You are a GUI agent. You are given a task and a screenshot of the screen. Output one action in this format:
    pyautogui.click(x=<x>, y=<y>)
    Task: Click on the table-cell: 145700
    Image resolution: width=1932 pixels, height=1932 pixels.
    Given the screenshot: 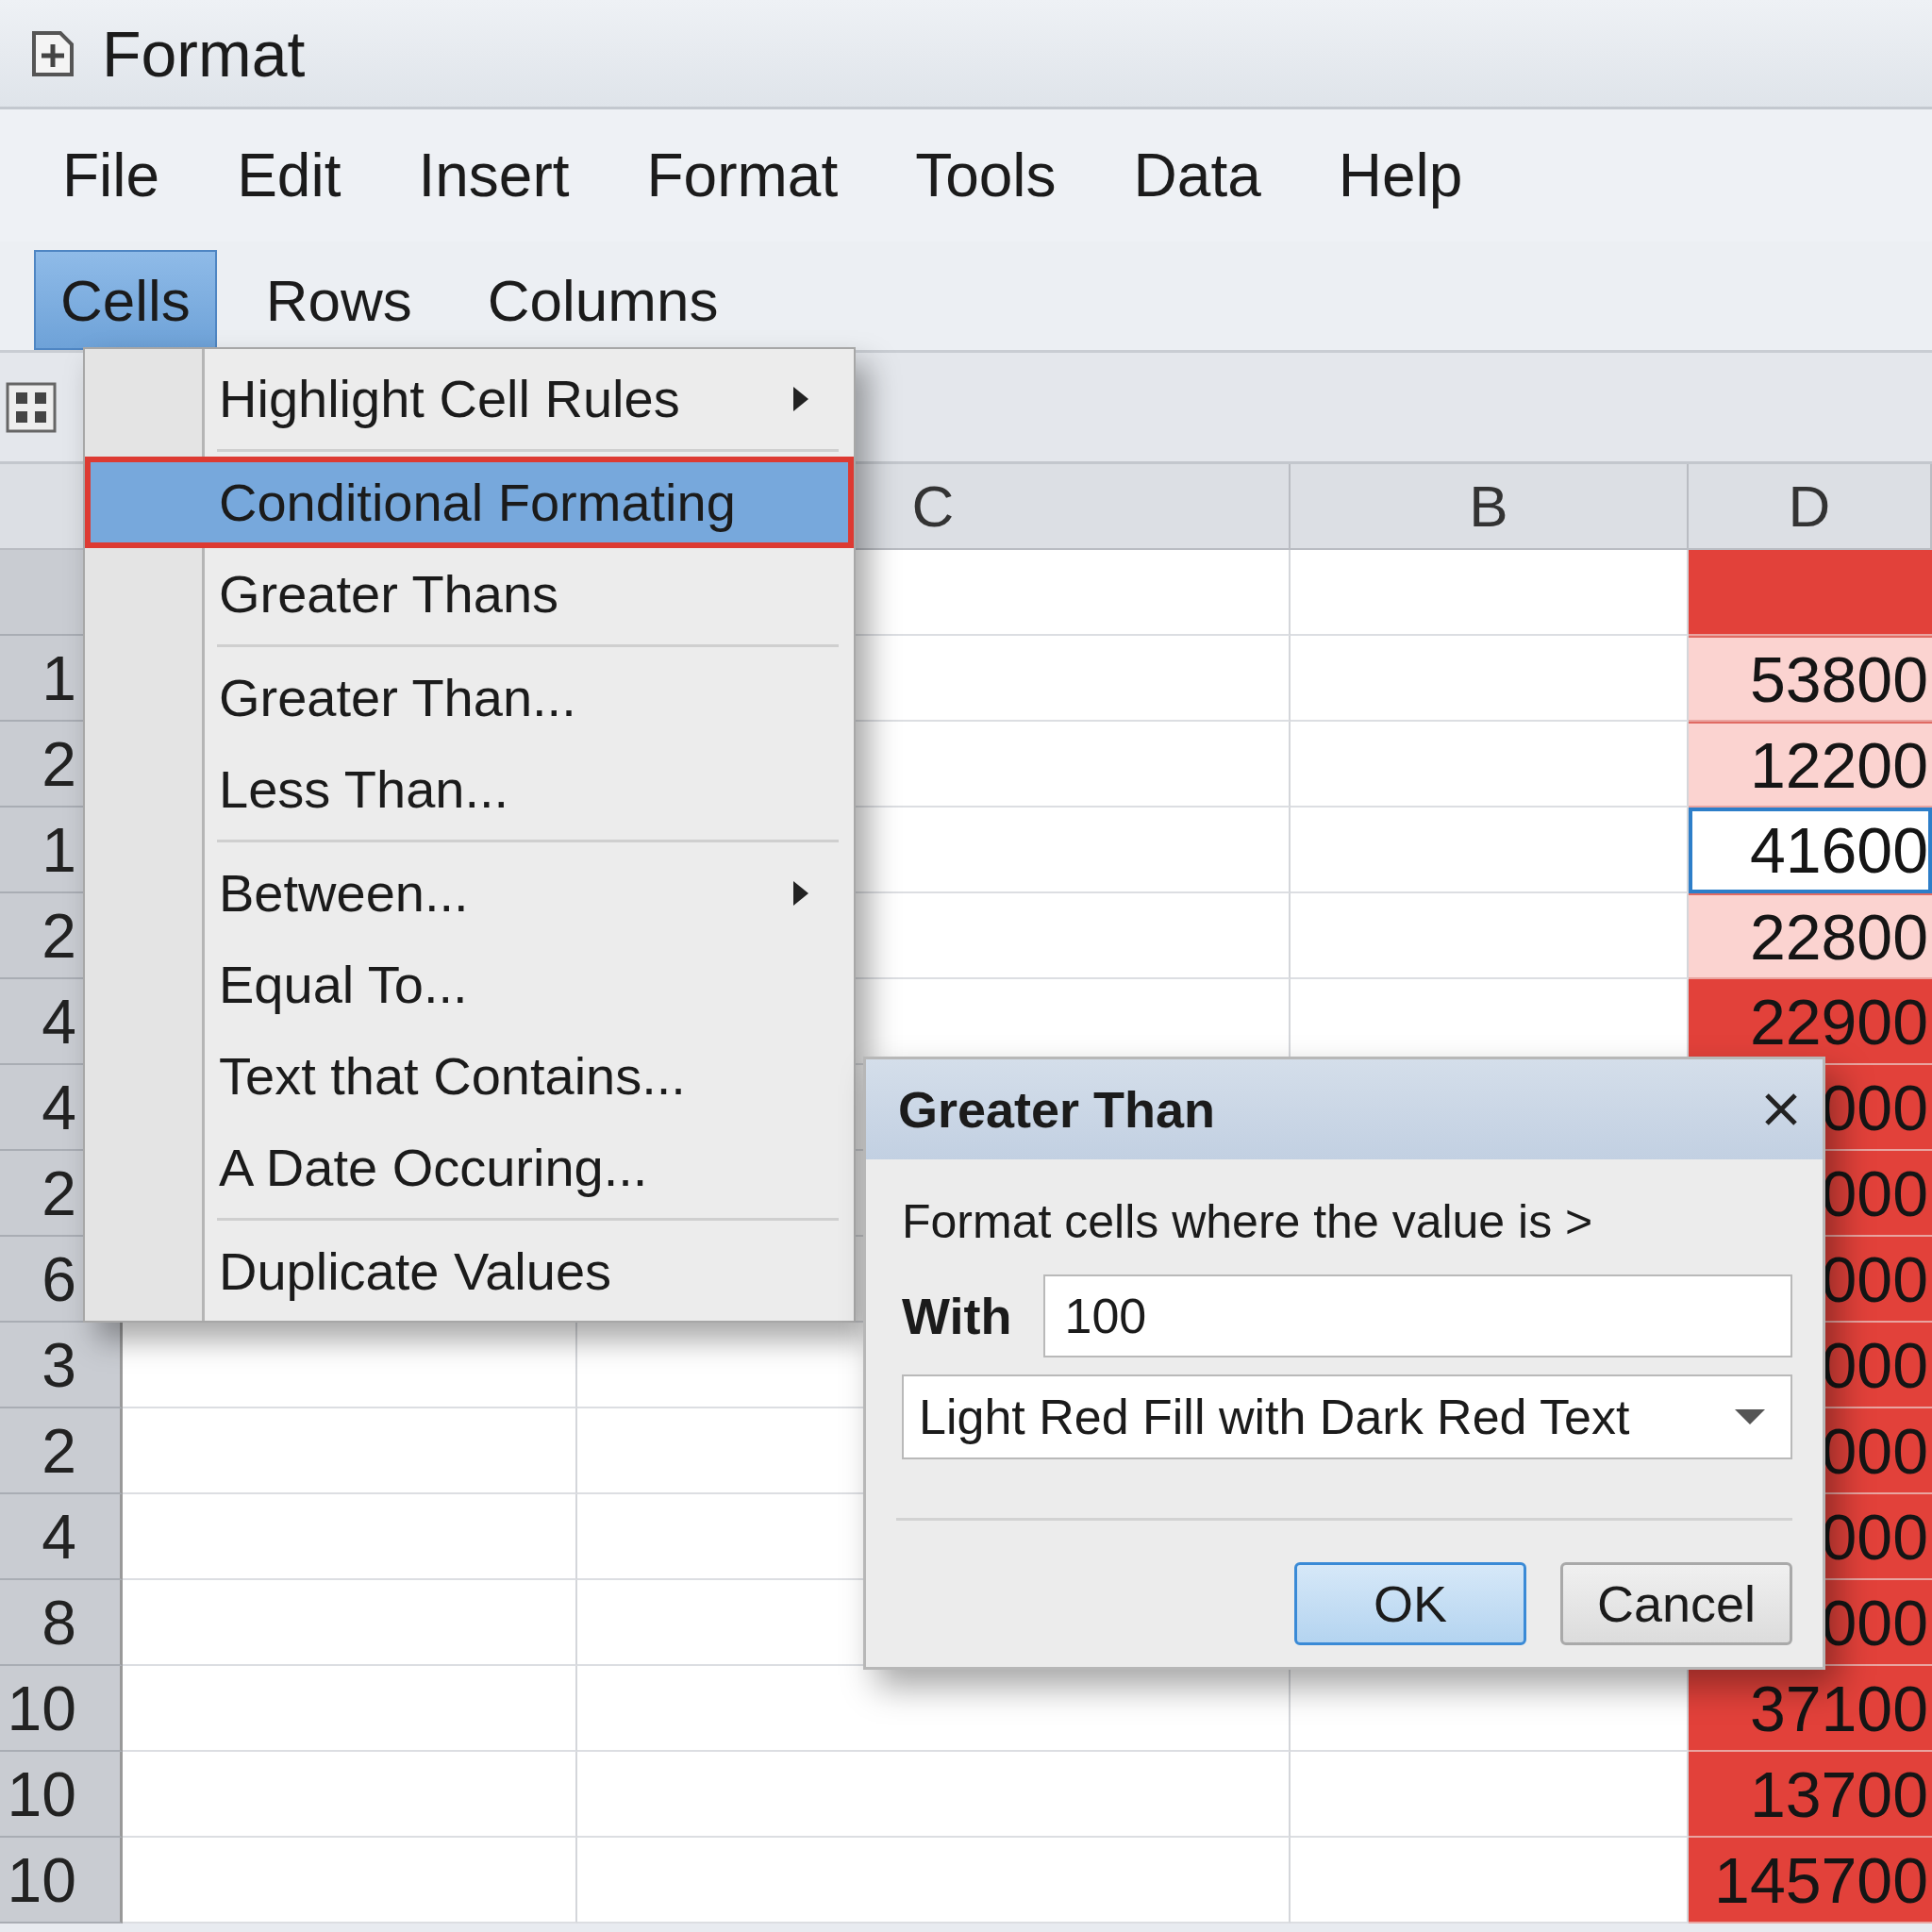 What is the action you would take?
    pyautogui.click(x=1811, y=1881)
    